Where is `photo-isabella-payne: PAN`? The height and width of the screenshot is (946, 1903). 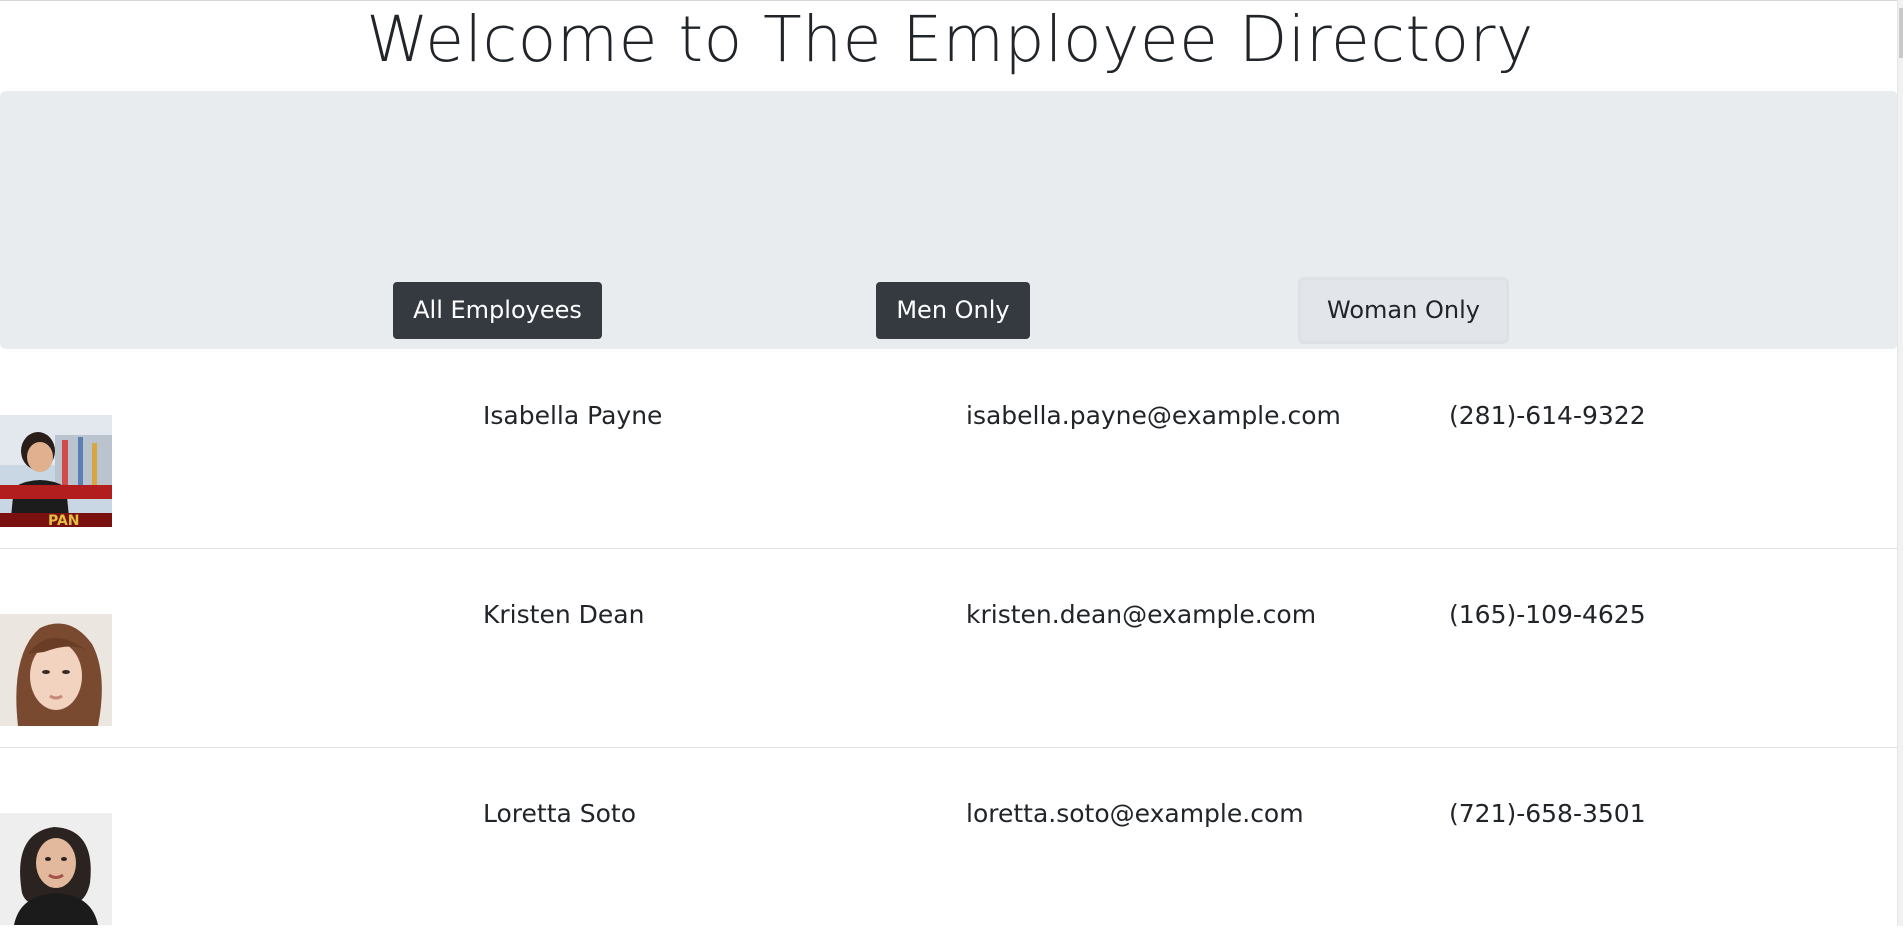
photo-isabella-payne: PAN is located at coordinates (56, 471).